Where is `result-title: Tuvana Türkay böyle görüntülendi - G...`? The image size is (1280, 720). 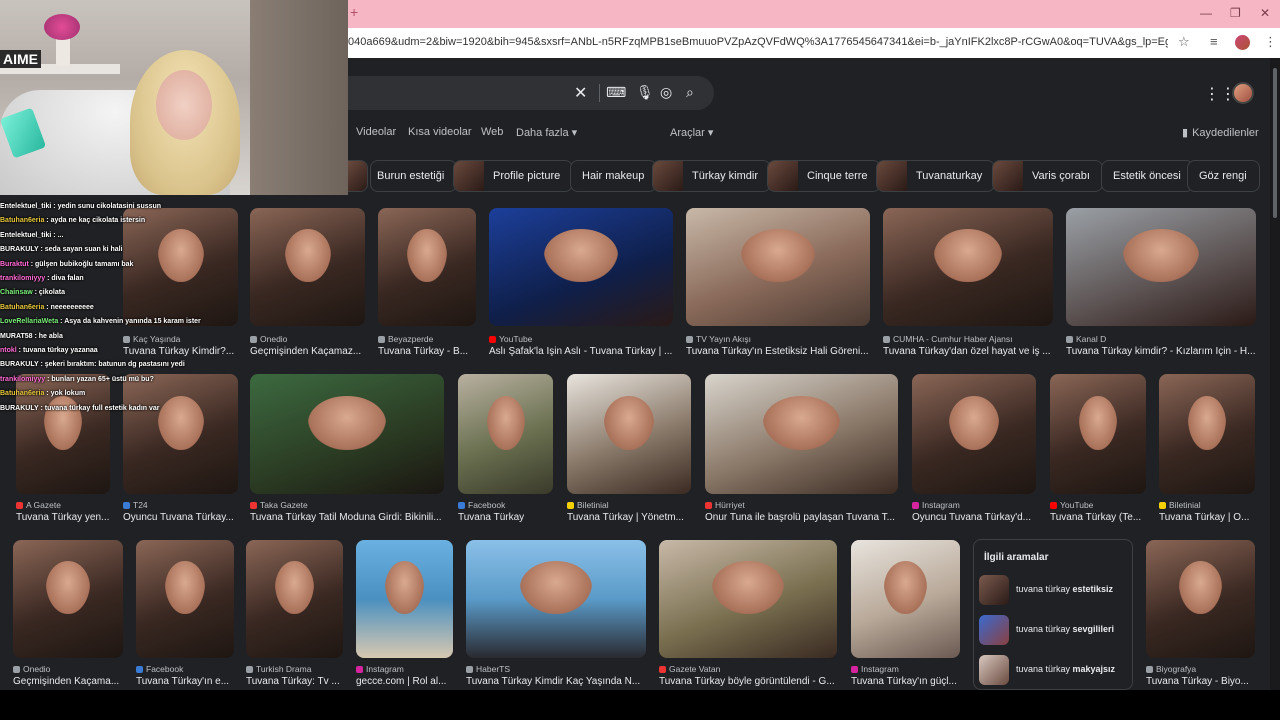 result-title: Tuvana Türkay böyle görüntülendi - G... is located at coordinates (748, 681).